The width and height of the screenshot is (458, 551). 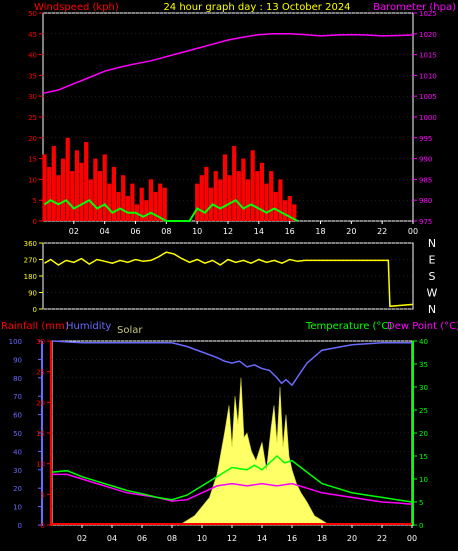 What do you see at coordinates (428, 118) in the screenshot?
I see `tick-label: 1000` at bounding box center [428, 118].